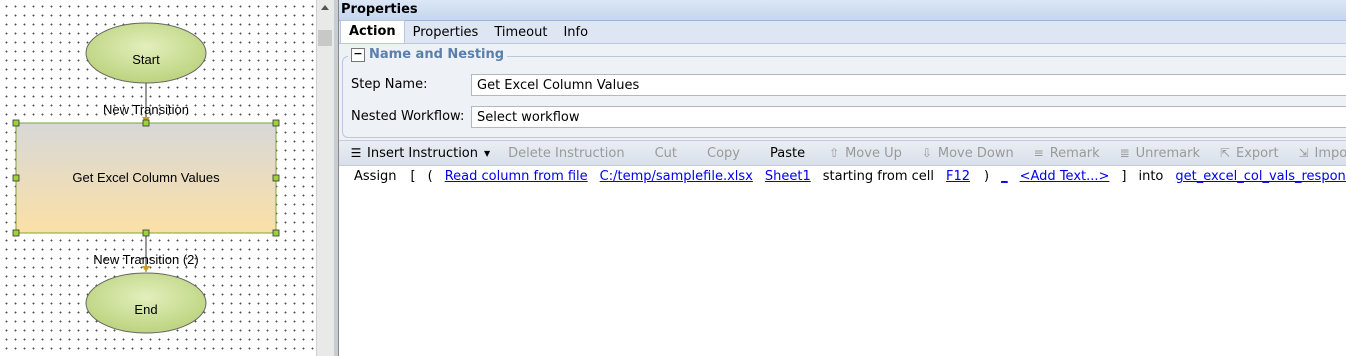  I want to click on end-label: End, so click(145, 309).